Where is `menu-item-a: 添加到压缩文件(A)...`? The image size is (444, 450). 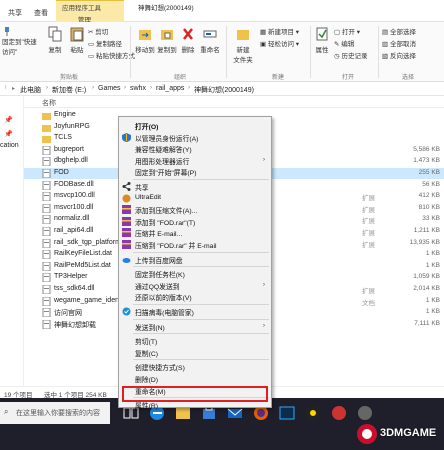
menu-item-a: 添加到压缩文件(A)... is located at coordinates (195, 209).